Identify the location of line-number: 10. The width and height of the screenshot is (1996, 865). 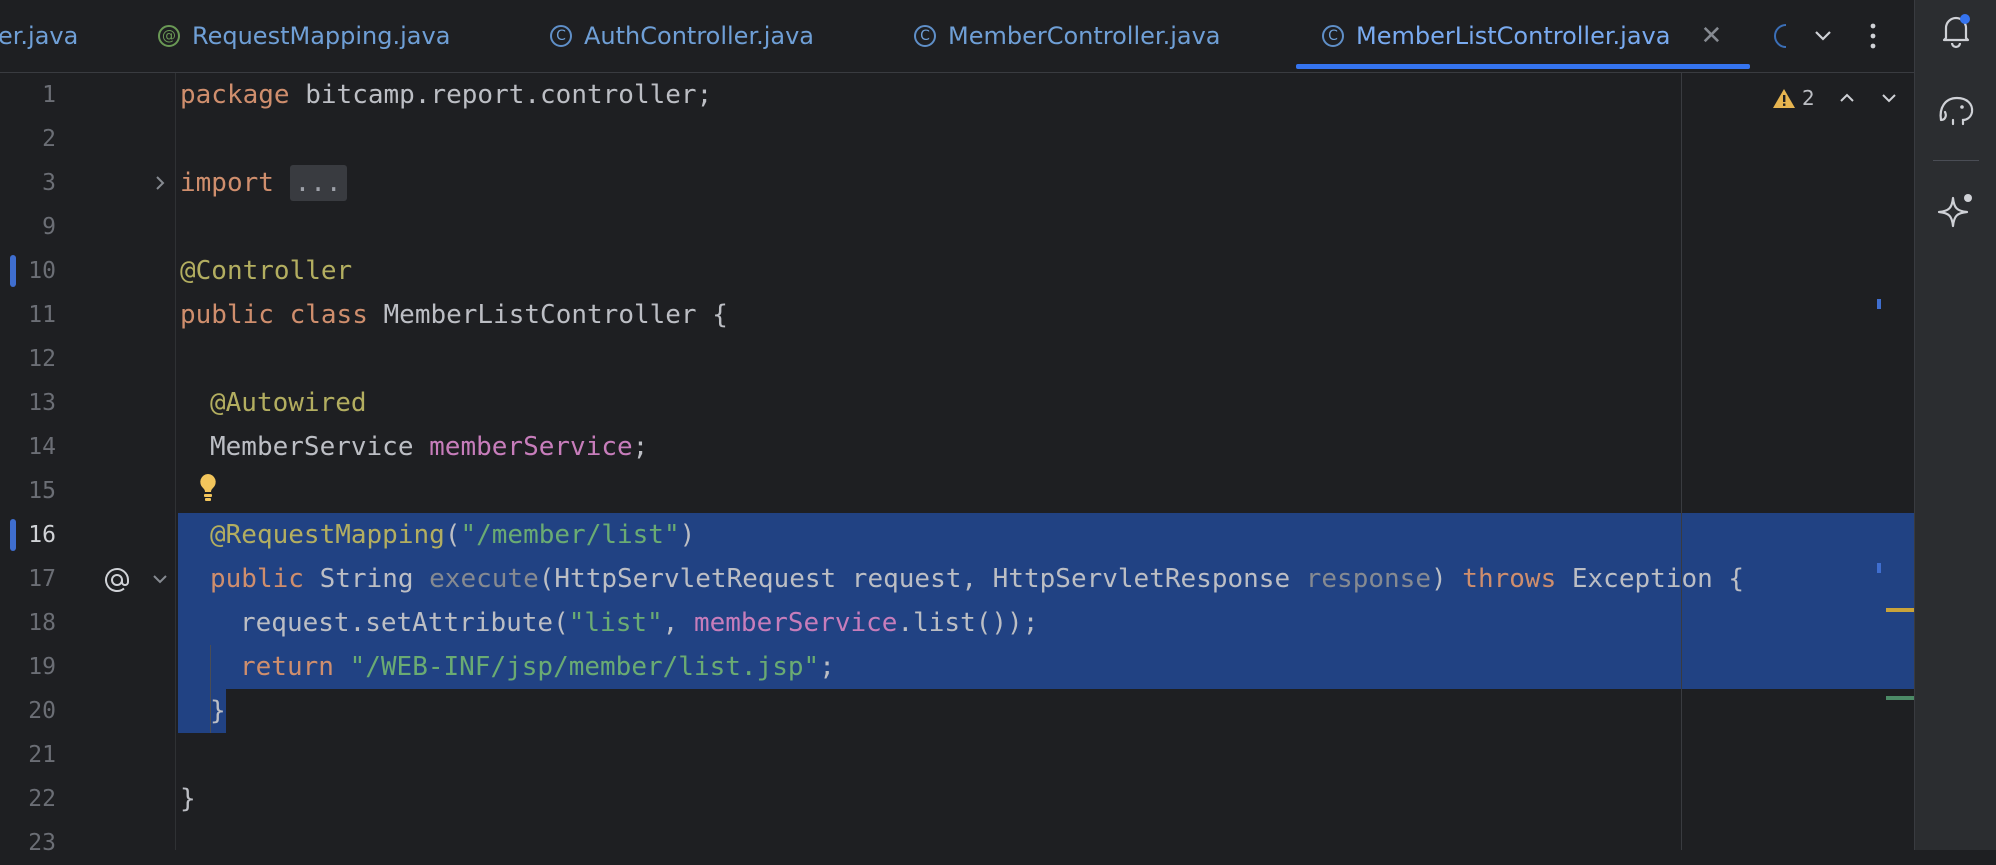
(42, 271).